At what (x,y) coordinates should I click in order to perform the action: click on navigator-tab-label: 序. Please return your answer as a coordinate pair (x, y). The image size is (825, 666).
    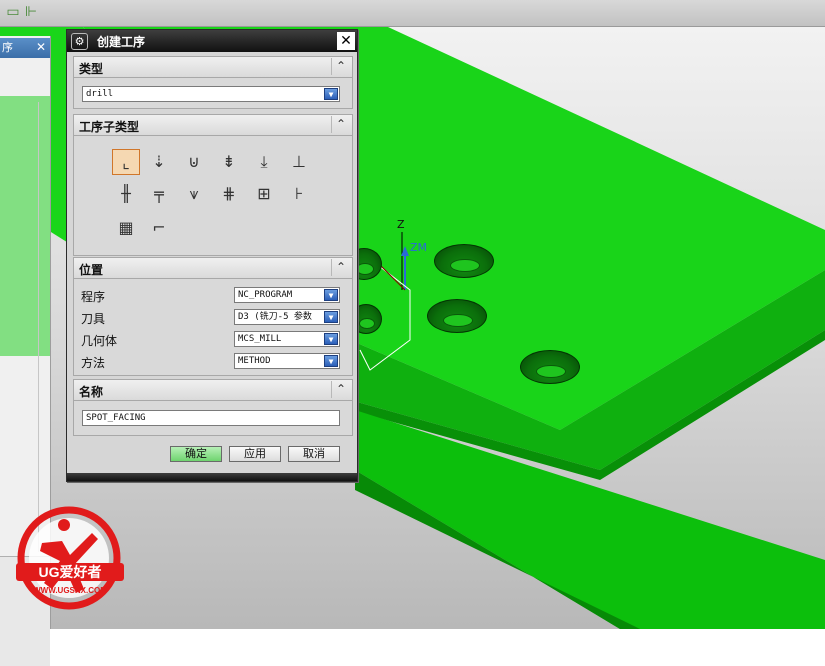
    Looking at the image, I should click on (7, 47).